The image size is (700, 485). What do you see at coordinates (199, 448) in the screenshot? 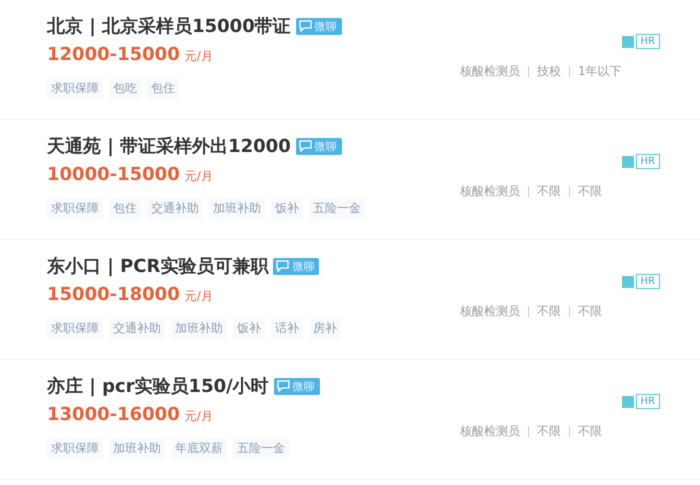
I see `benefit-tag: 年底双薪` at bounding box center [199, 448].